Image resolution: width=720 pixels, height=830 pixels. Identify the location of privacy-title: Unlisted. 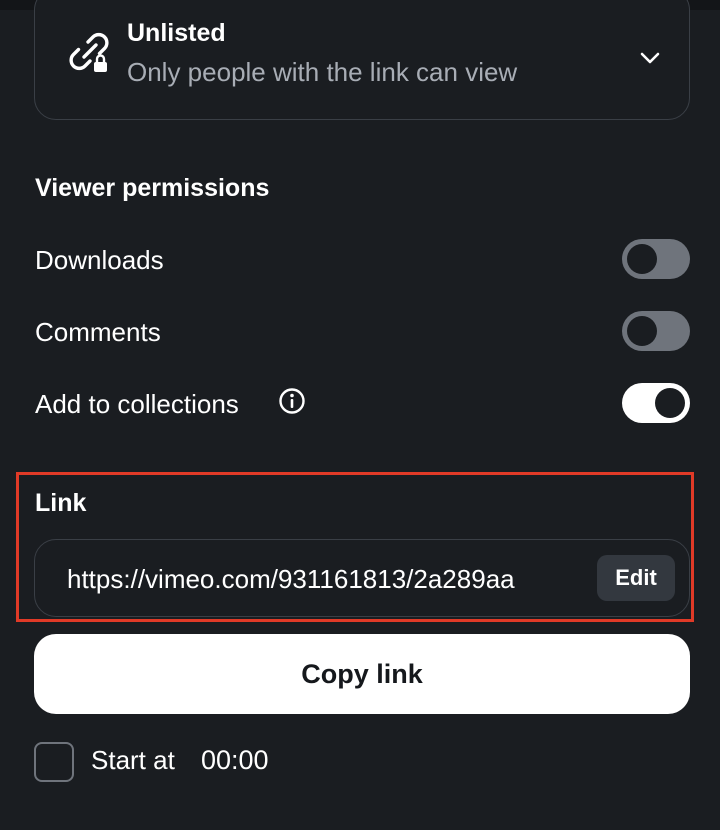
(176, 33).